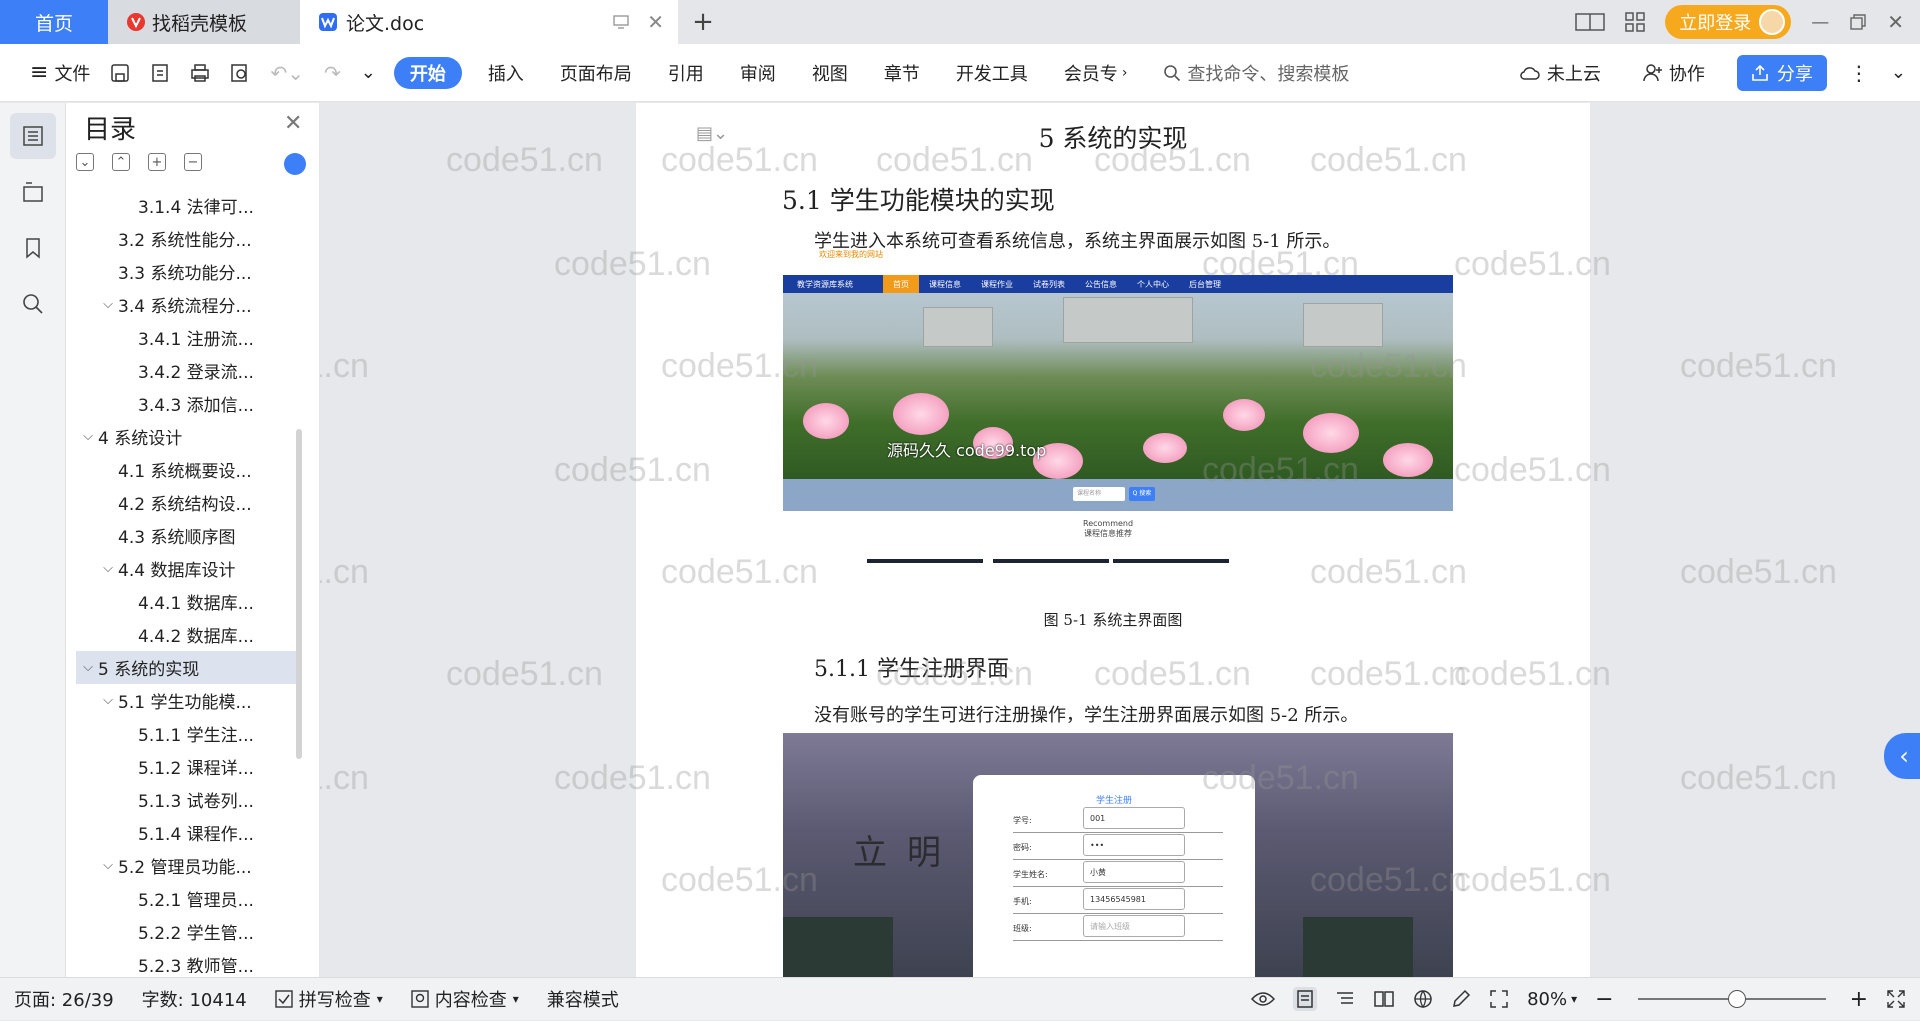 The height and width of the screenshot is (1021, 1920). What do you see at coordinates (368, 73) in the screenshot?
I see `quick-access-dropdown: ⌄` at bounding box center [368, 73].